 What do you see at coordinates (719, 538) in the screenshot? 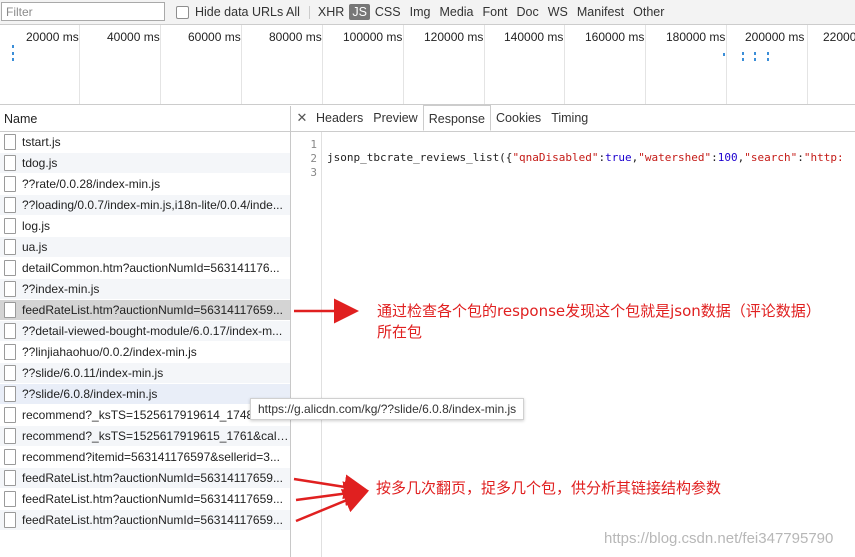
I see `watermark: https://blog.csdn.net/fei347795790` at bounding box center [719, 538].